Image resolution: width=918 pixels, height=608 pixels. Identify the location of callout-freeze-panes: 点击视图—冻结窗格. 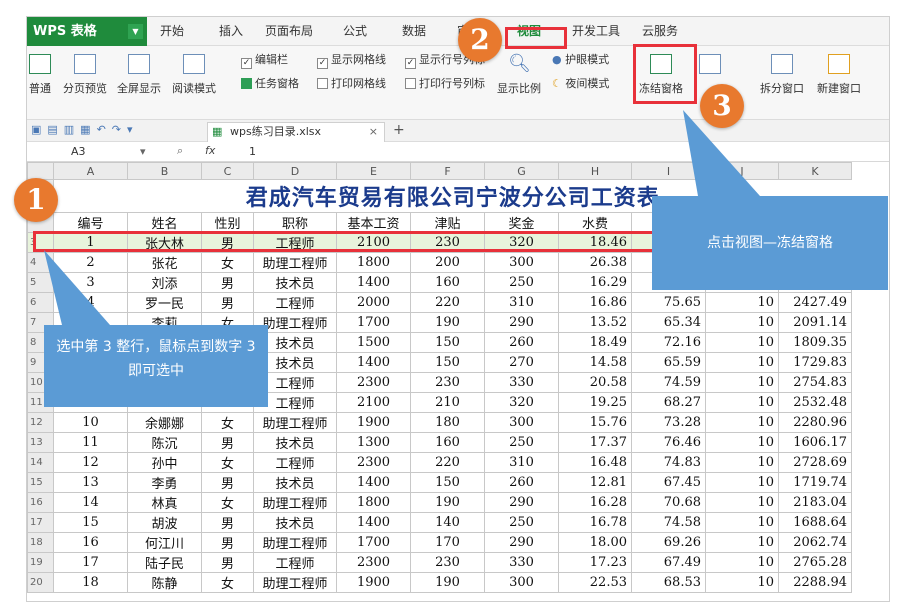
(770, 243).